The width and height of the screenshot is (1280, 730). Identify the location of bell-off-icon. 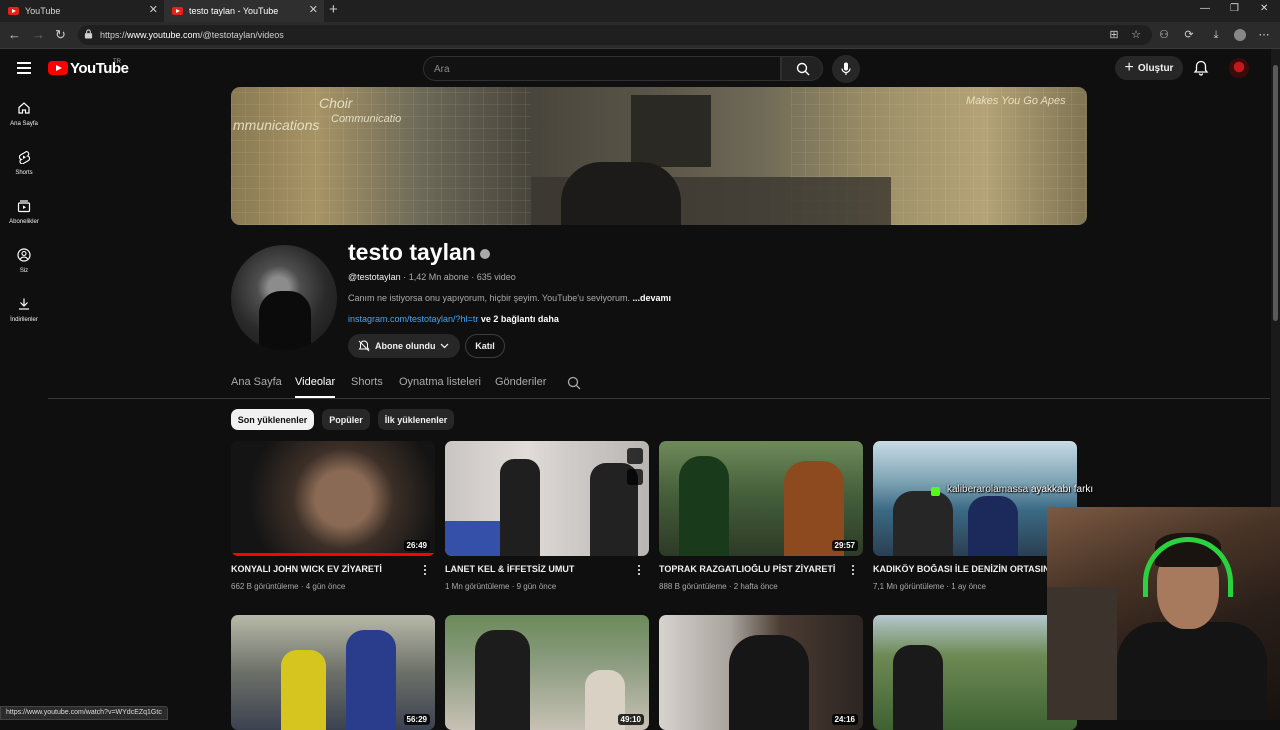
(364, 346).